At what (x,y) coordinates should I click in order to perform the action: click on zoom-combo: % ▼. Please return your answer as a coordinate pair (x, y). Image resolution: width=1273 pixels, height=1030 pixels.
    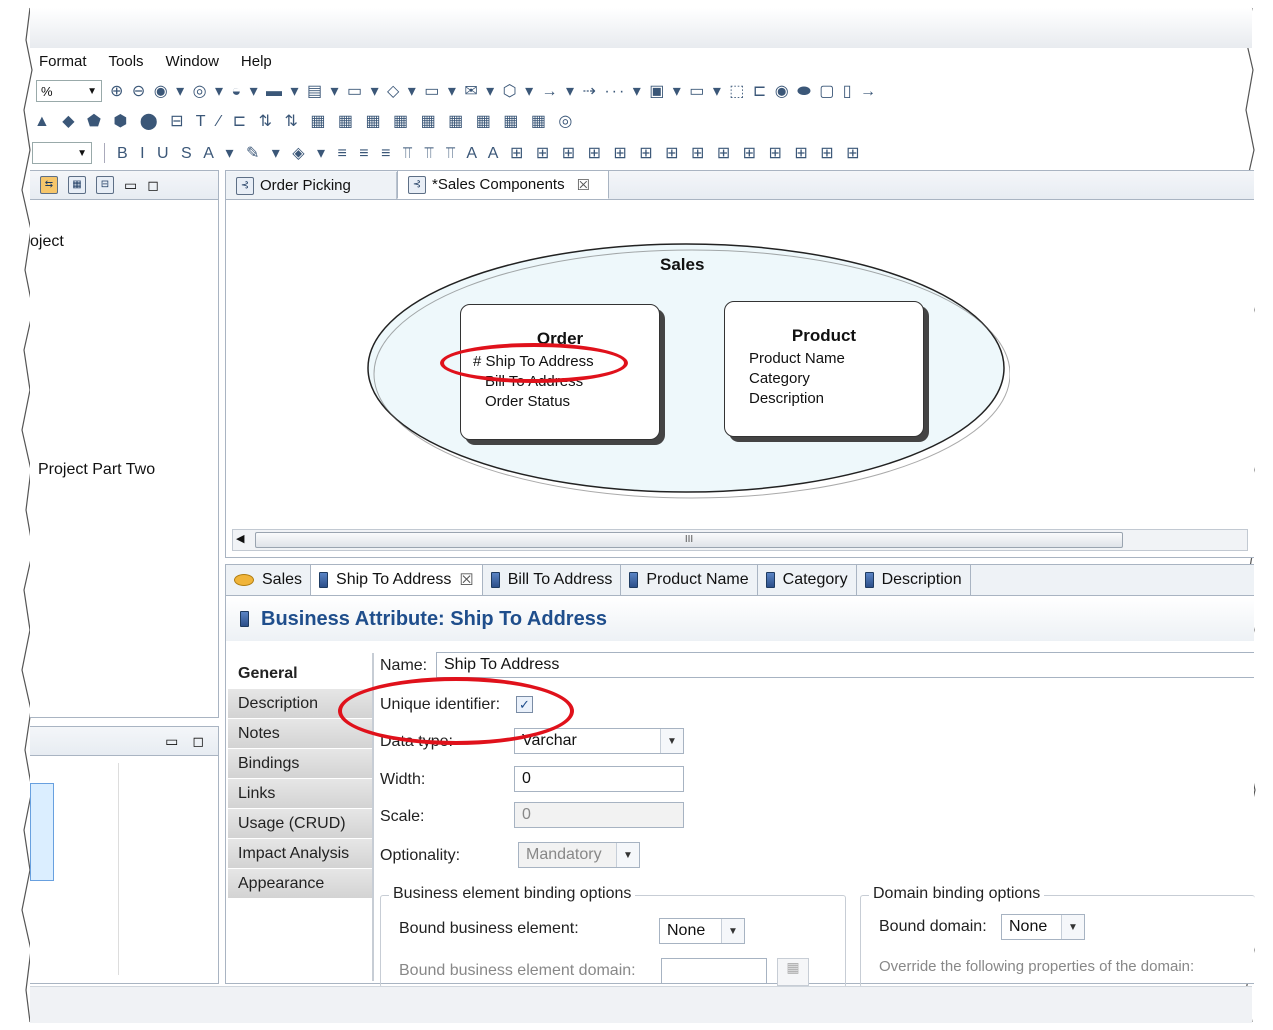
    Looking at the image, I should click on (69, 91).